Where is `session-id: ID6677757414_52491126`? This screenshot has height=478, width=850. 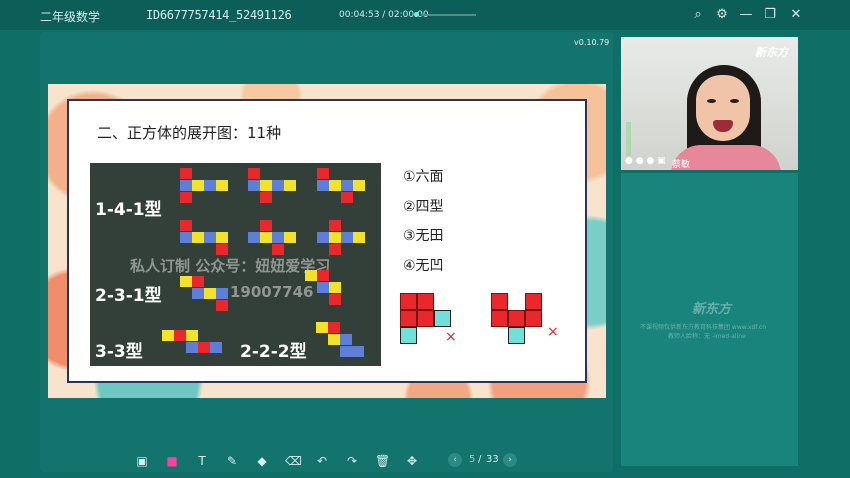 session-id: ID6677757414_52491126 is located at coordinates (219, 15).